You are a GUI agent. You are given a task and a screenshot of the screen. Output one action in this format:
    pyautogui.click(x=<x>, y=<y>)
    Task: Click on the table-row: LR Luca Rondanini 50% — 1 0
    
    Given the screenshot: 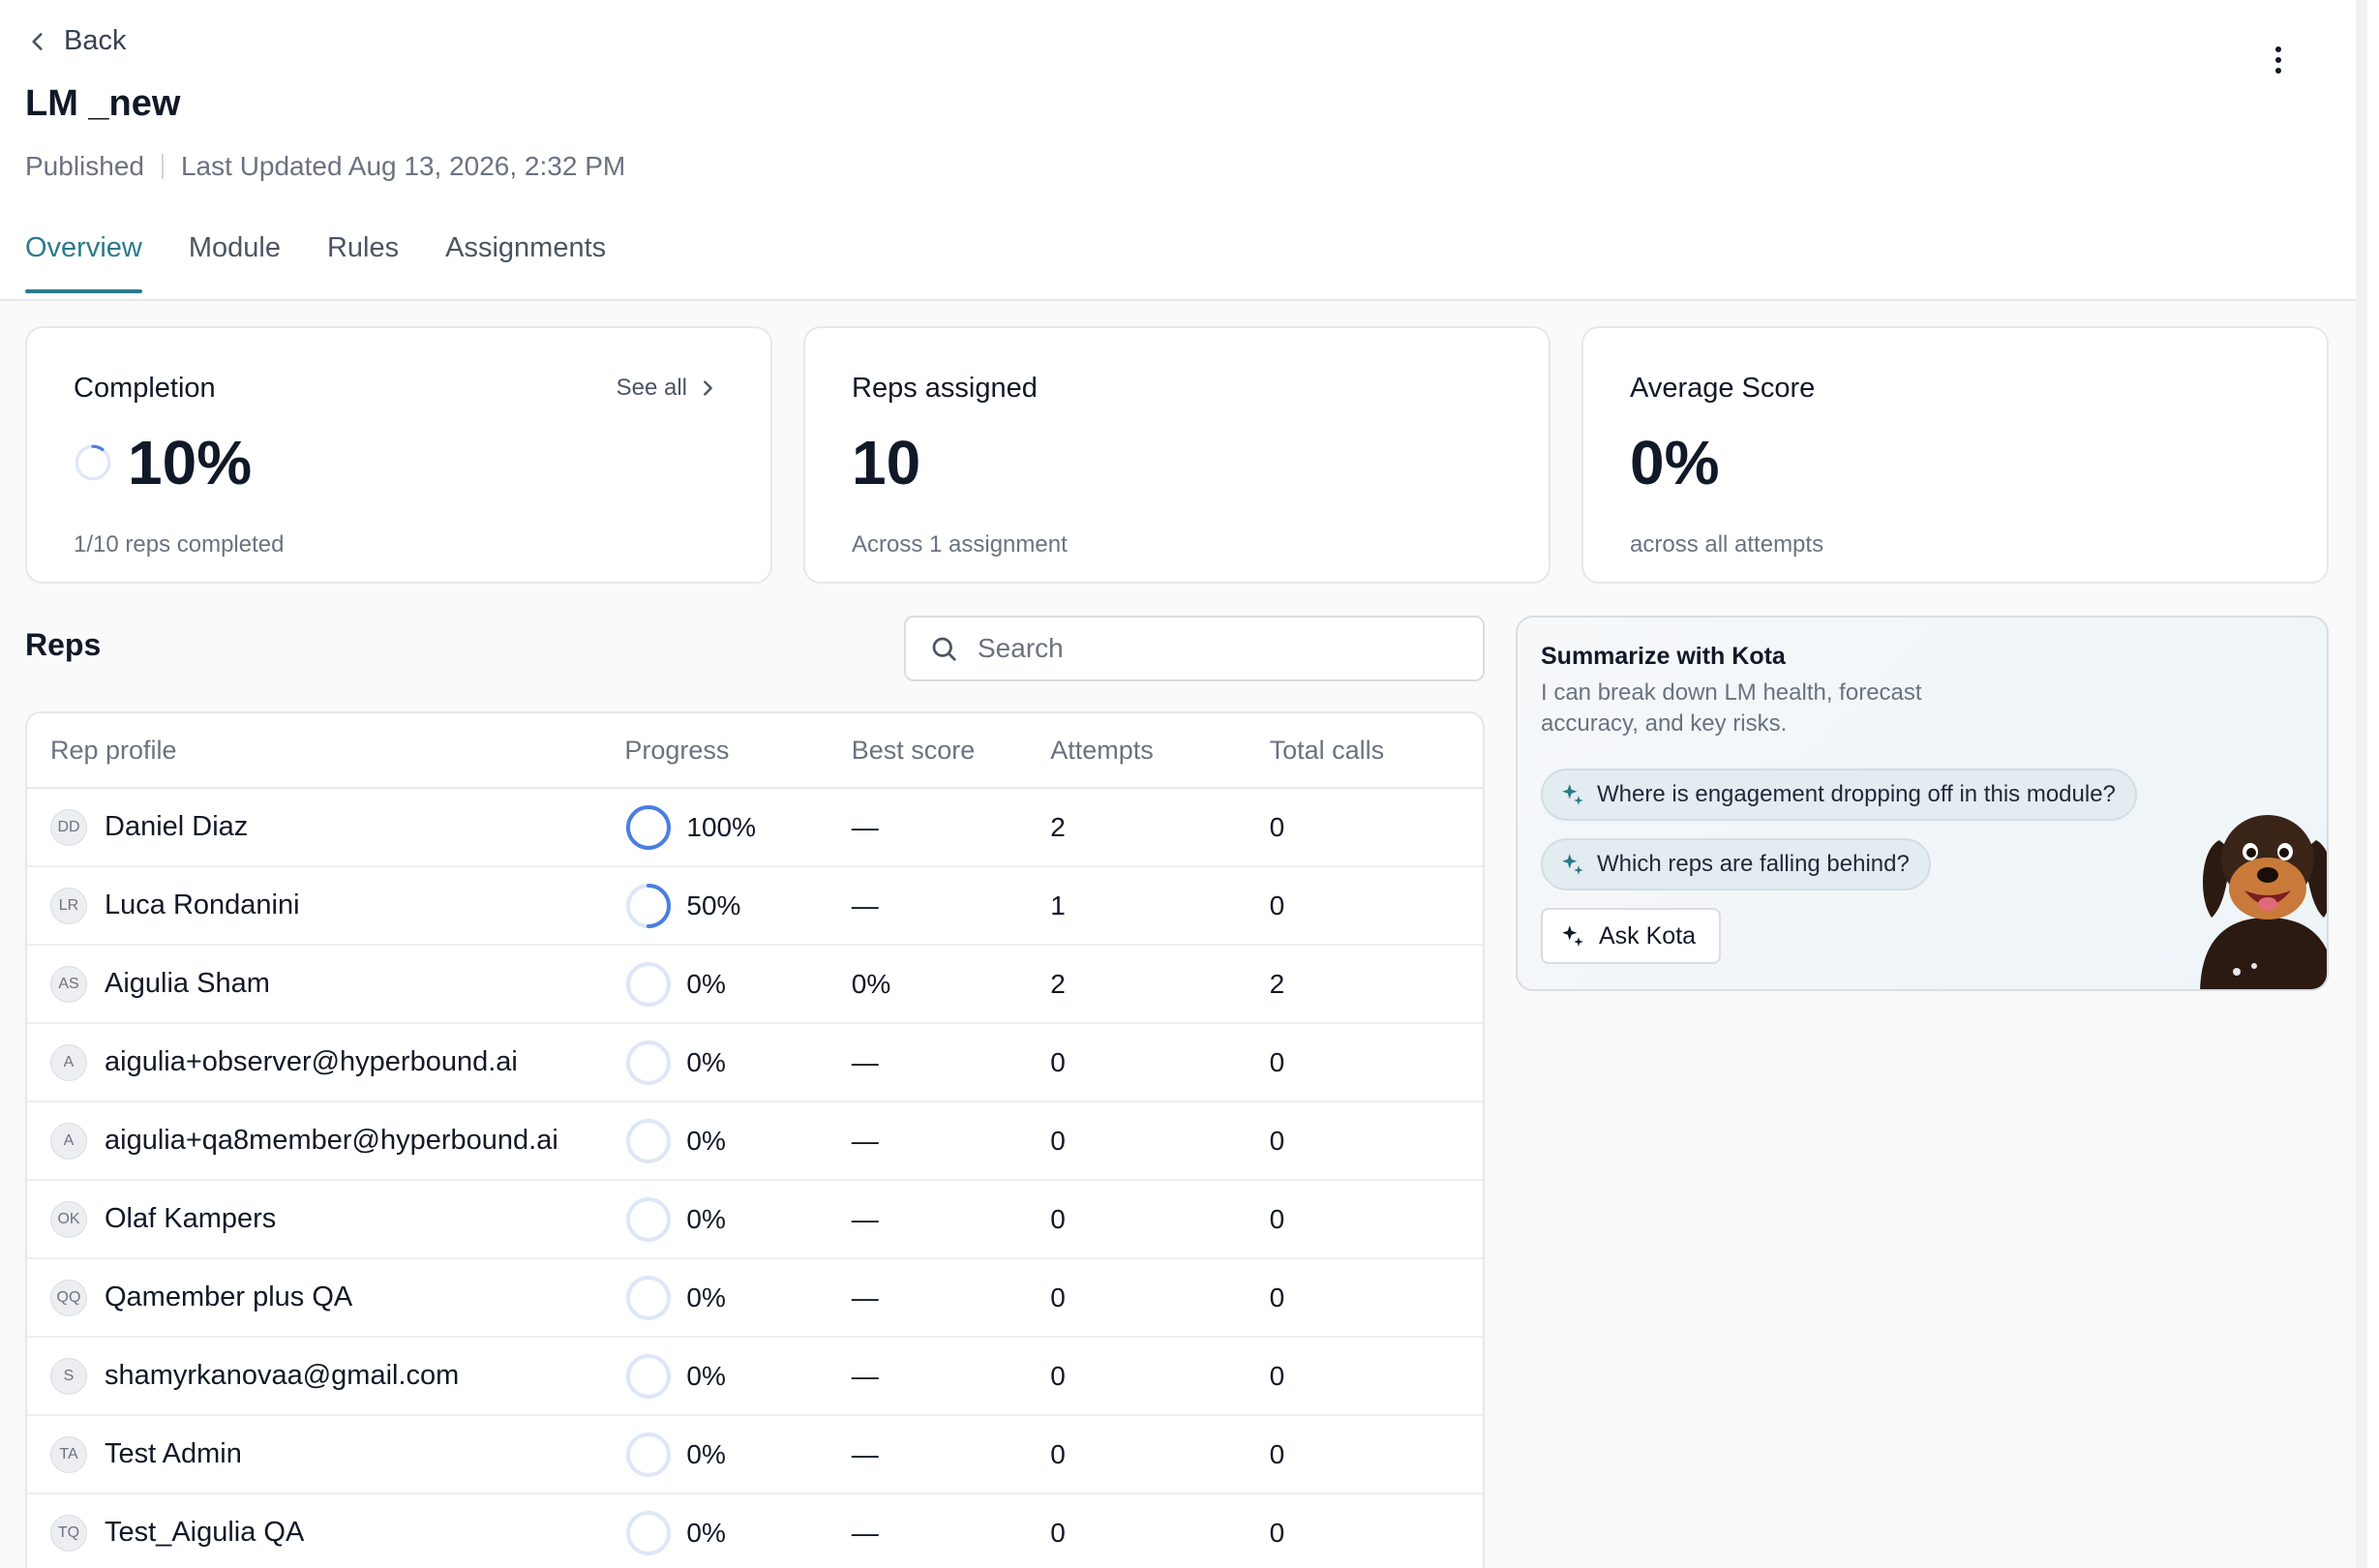 What is the action you would take?
    pyautogui.click(x=755, y=906)
    